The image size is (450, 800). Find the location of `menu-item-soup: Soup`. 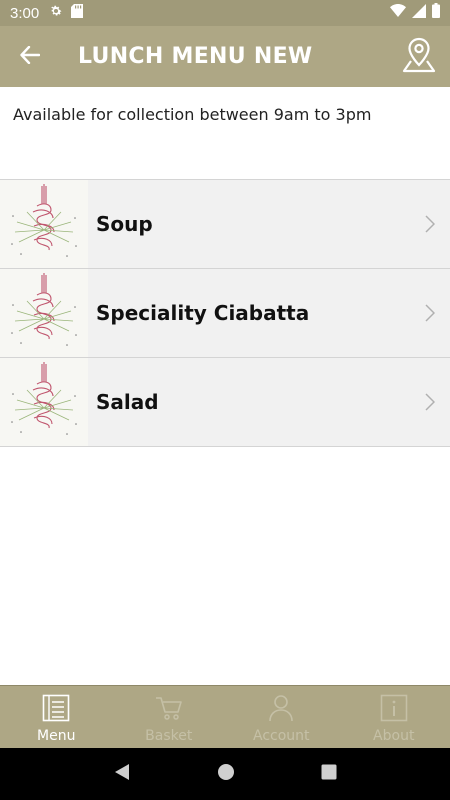

menu-item-soup: Soup is located at coordinates (225, 224).